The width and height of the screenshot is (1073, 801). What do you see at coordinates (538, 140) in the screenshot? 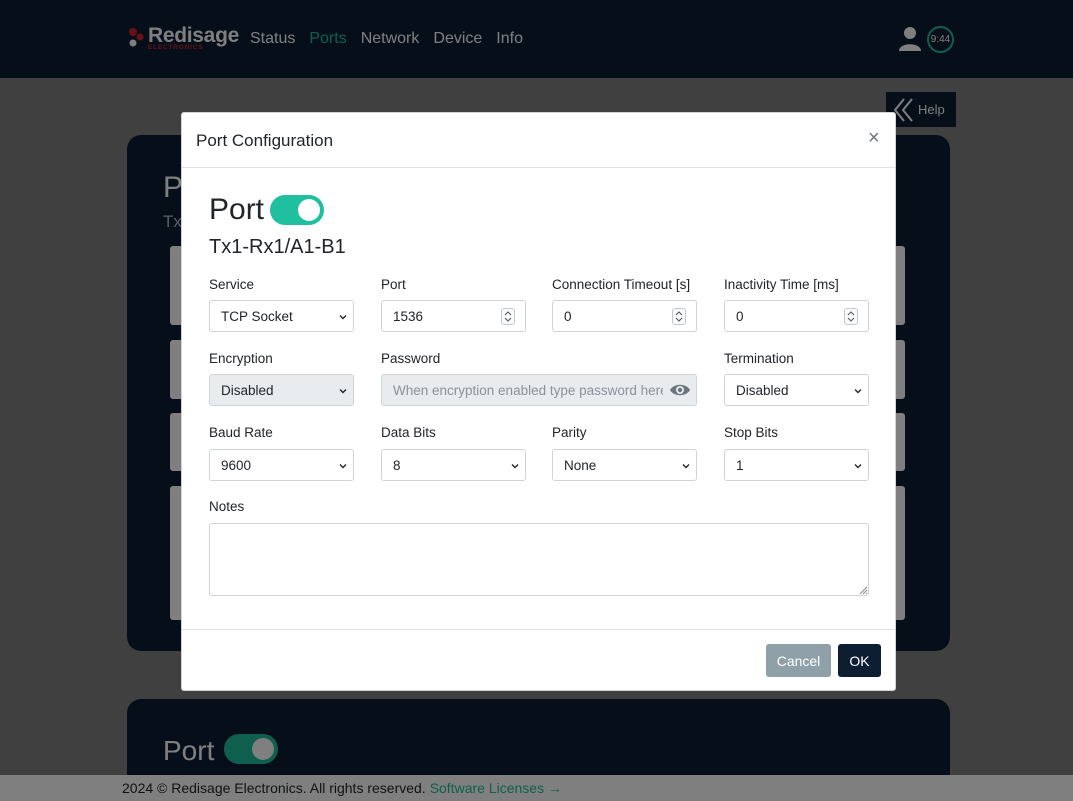
I see `modal-header: Port Configuration ×` at bounding box center [538, 140].